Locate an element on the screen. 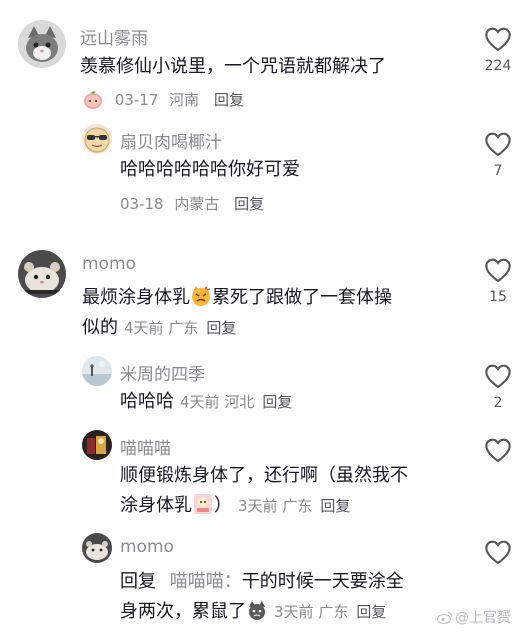  username: 远山雾雨 is located at coordinates (114, 36).